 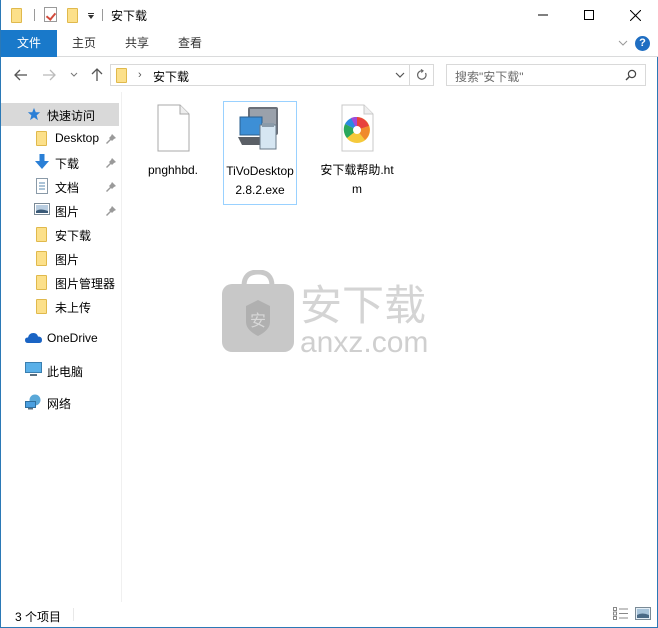 I want to click on sidebar-item-network: 网络, so click(x=60, y=402).